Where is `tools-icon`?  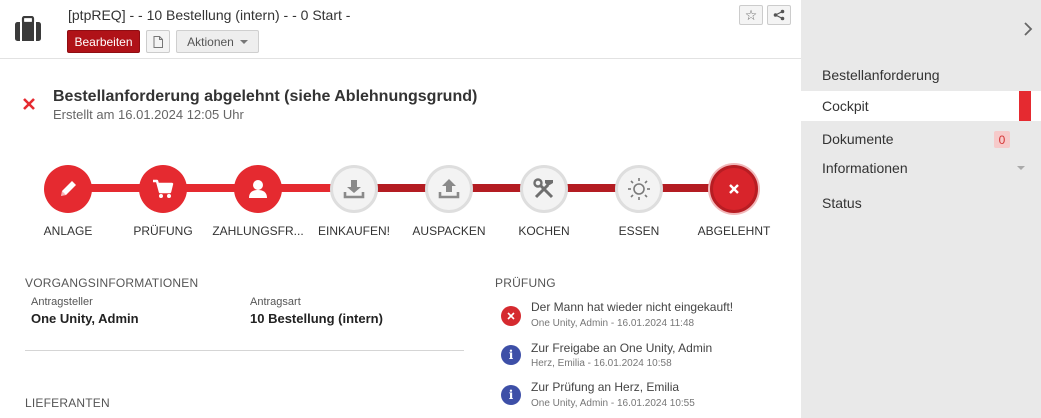 tools-icon is located at coordinates (543, 188).